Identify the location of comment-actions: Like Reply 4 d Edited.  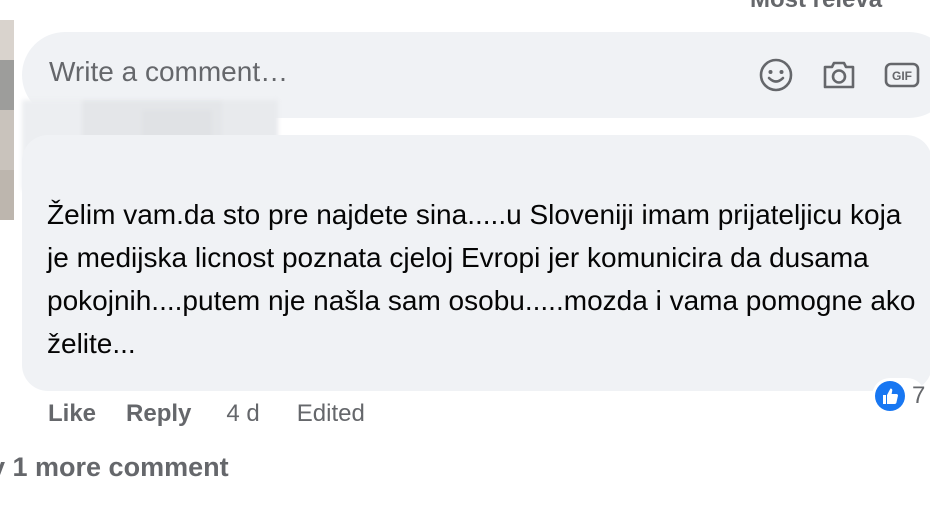
(206, 414).